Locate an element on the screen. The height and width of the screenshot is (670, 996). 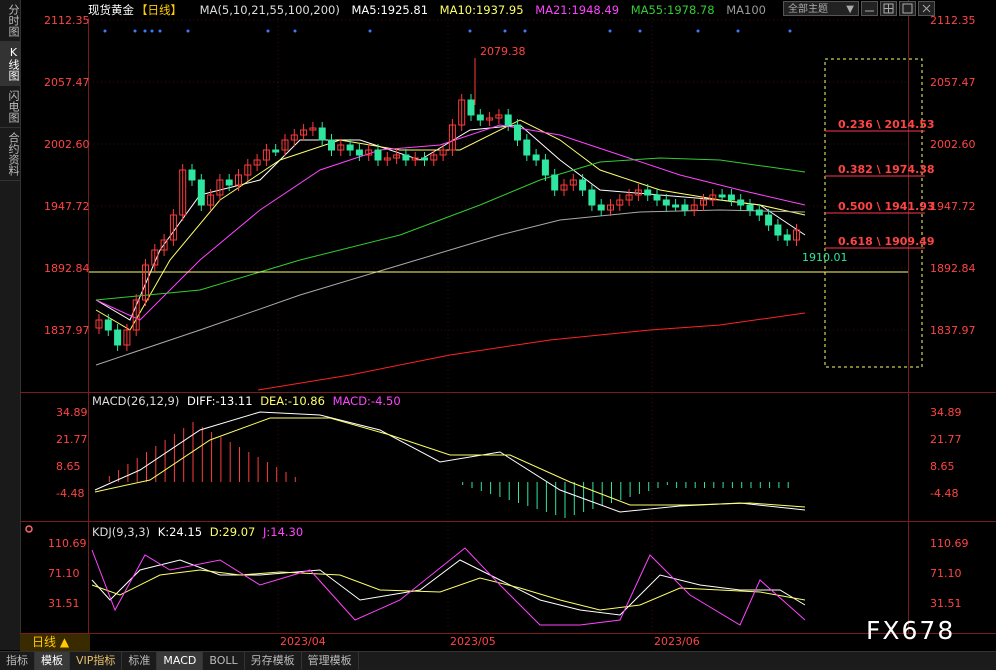
timeframe-selector: 日线 ▲ is located at coordinates (55, 642).